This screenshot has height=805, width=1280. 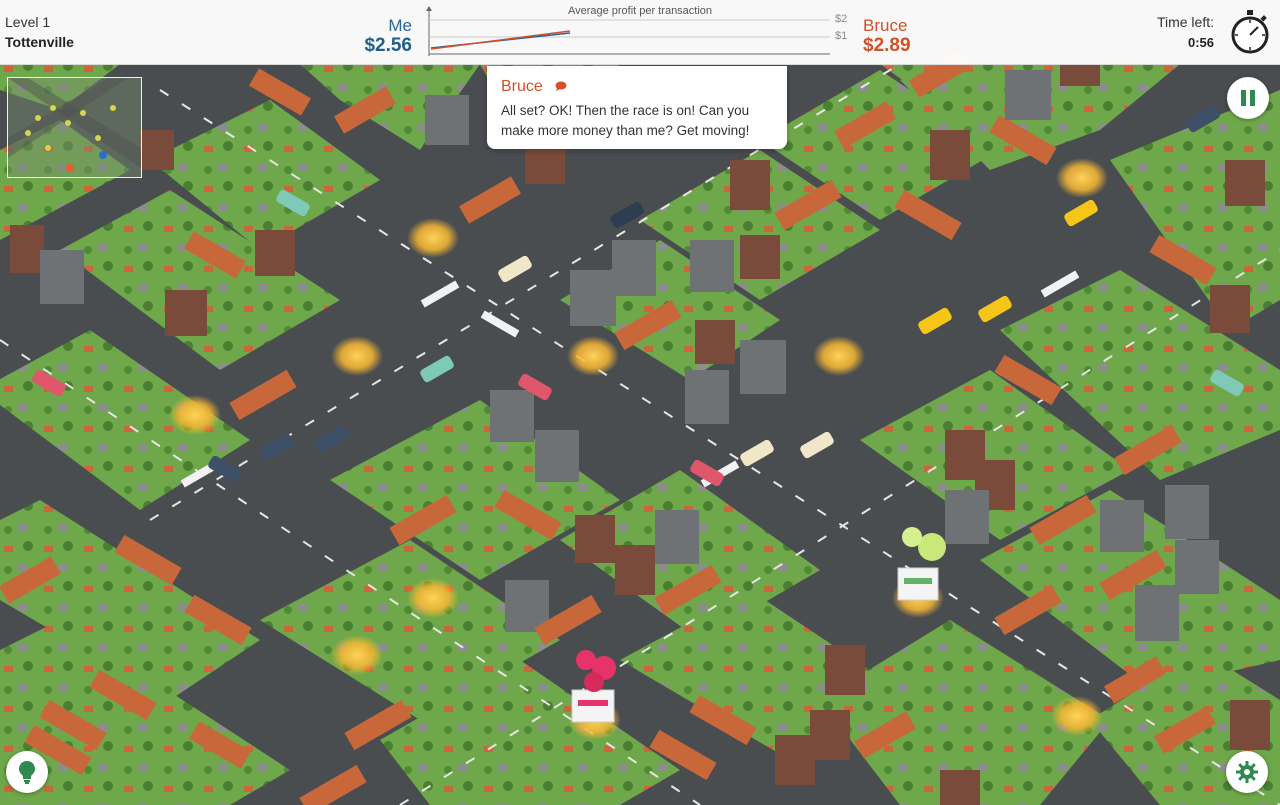 I want to click on stopwatch-icon, so click(x=1250, y=32).